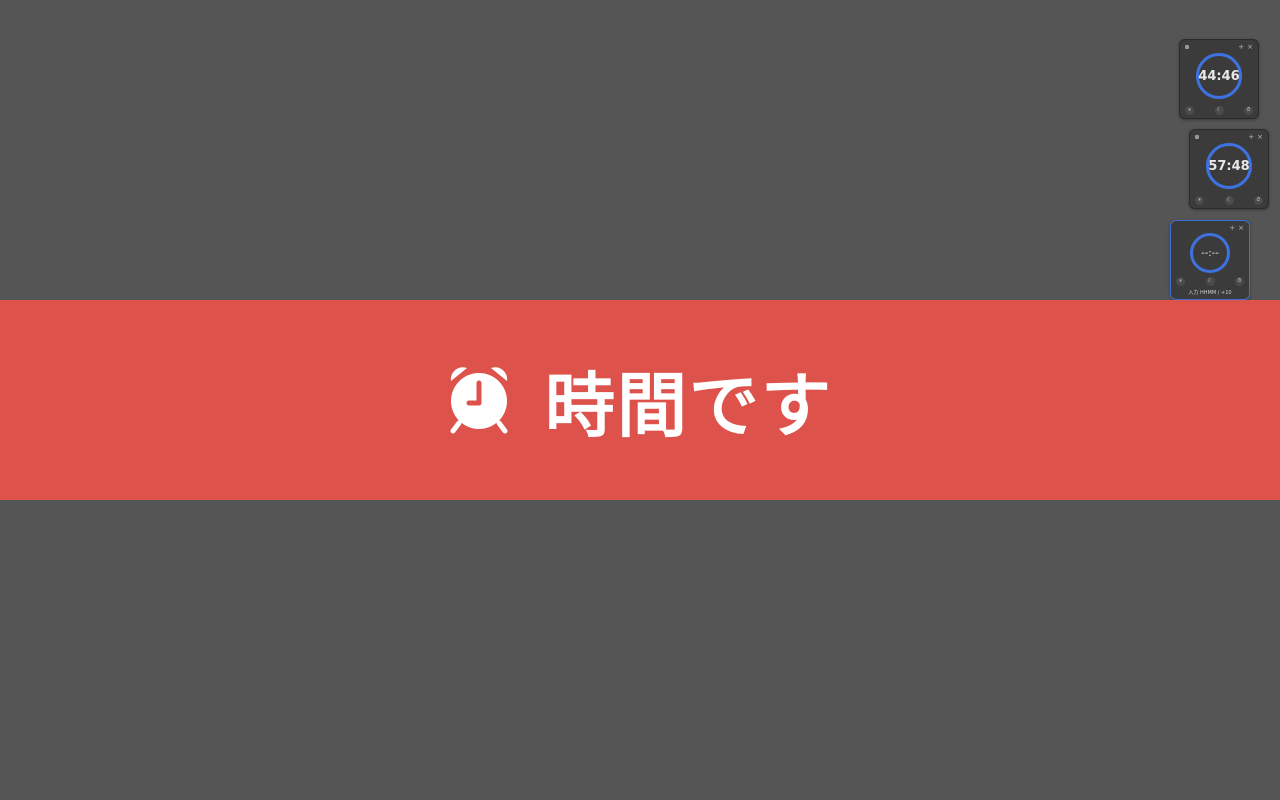 This screenshot has height=800, width=1280. I want to click on timer-ring: --:--, so click(1210, 253).